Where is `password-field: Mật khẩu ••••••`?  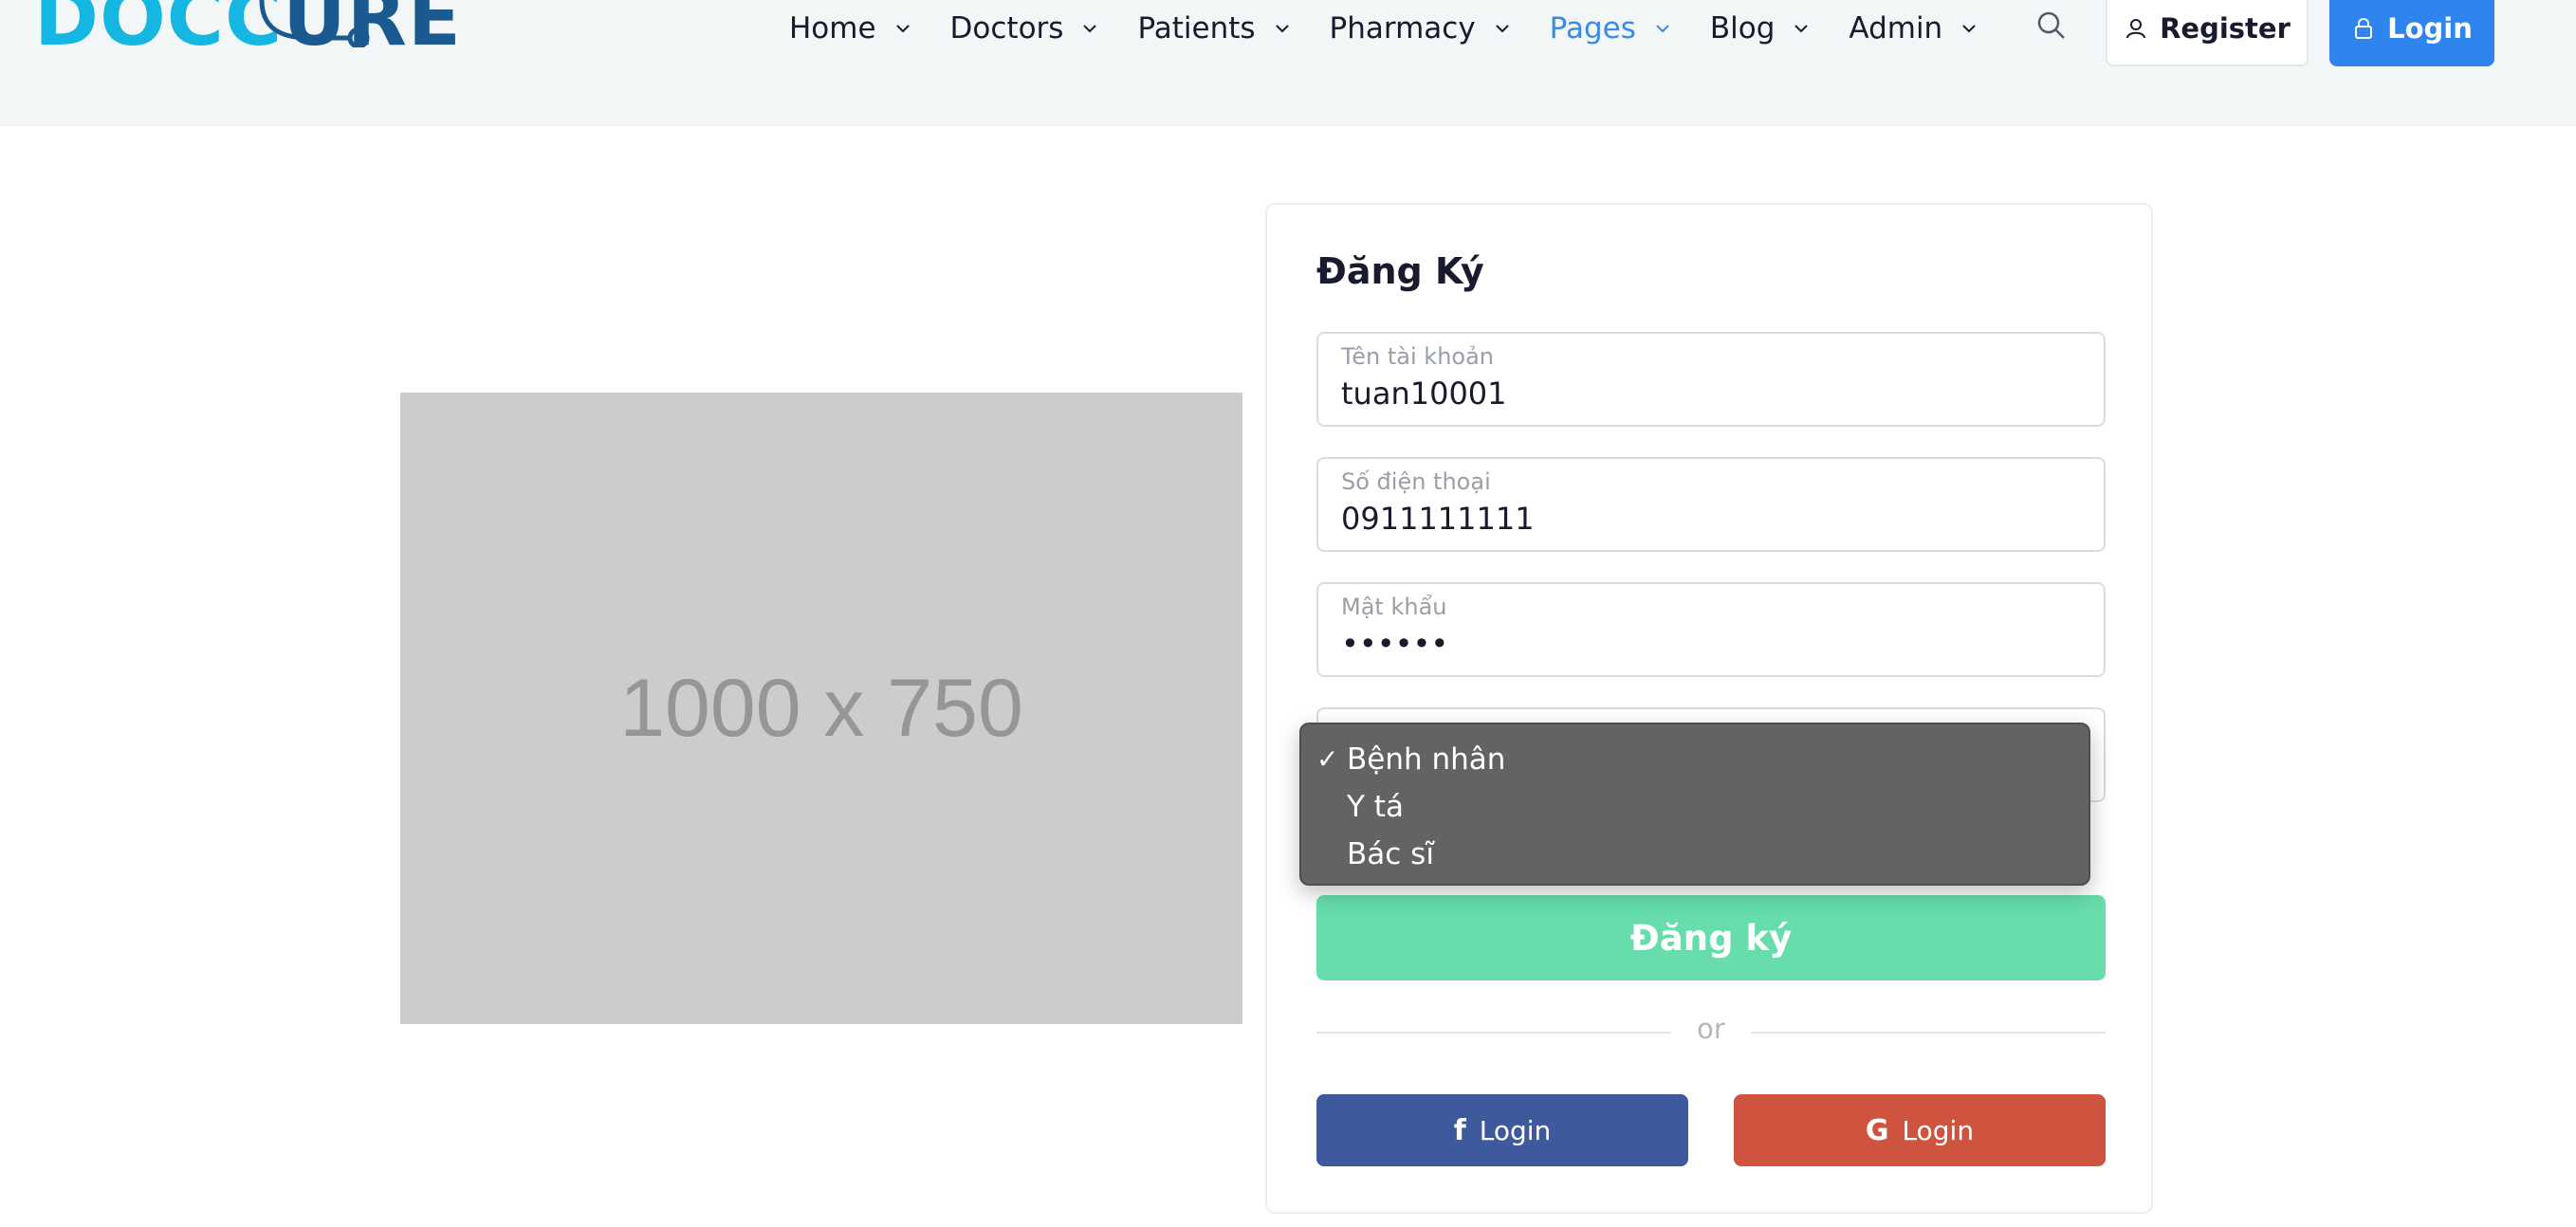
password-field: Mật khẩu •••••• is located at coordinates (1711, 630).